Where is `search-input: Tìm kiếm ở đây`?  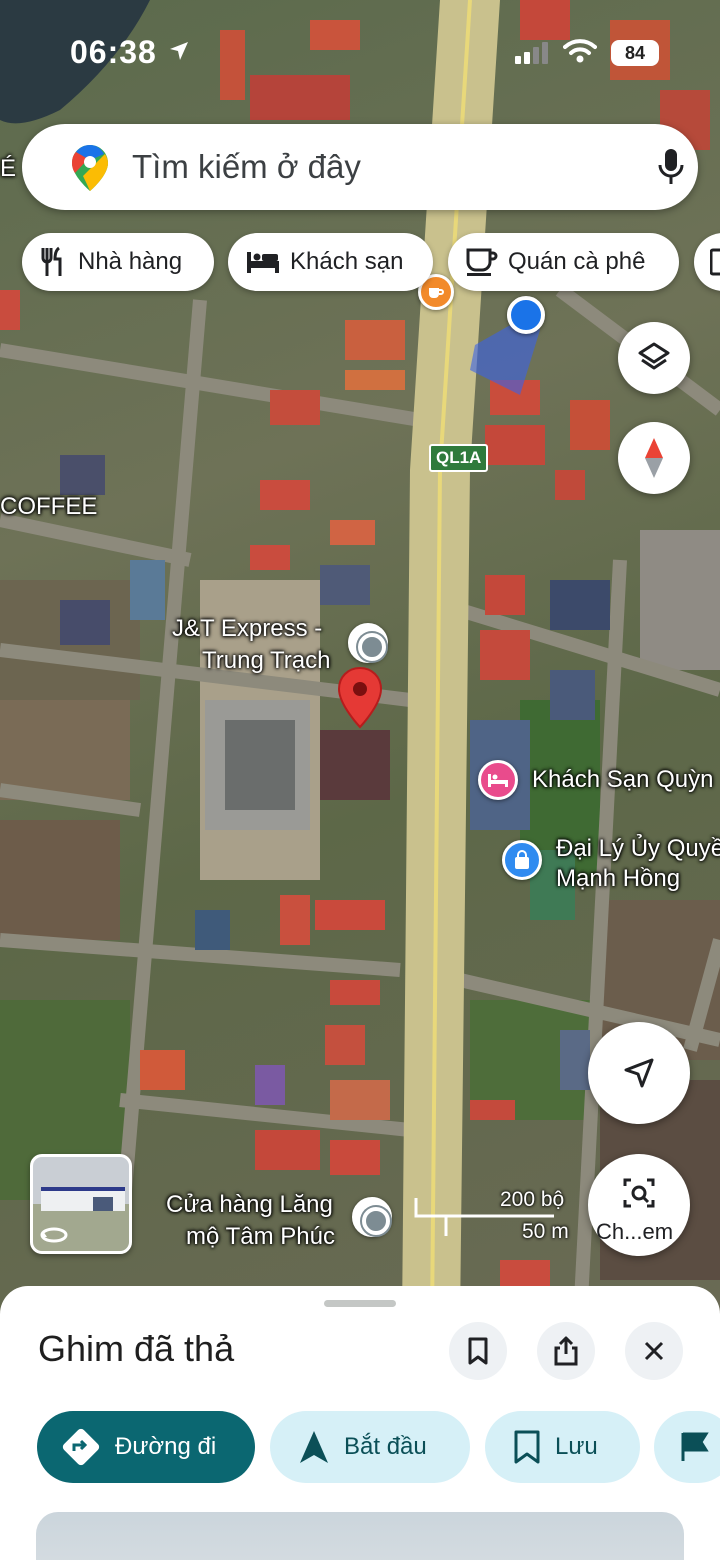 search-input: Tìm kiếm ở đây is located at coordinates (246, 167).